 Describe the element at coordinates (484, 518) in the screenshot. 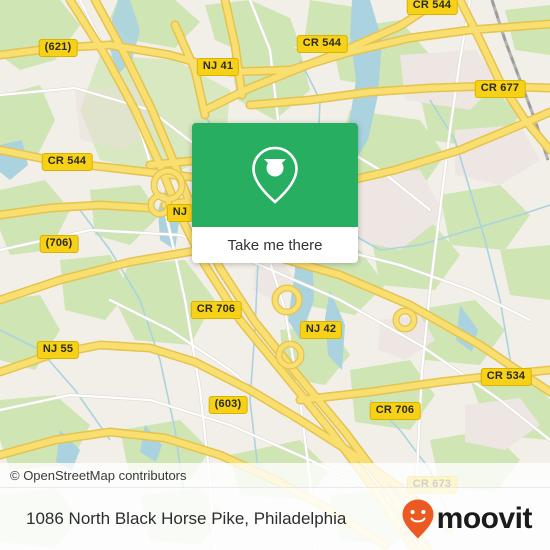

I see `moovit-wordmark: moovit` at that location.